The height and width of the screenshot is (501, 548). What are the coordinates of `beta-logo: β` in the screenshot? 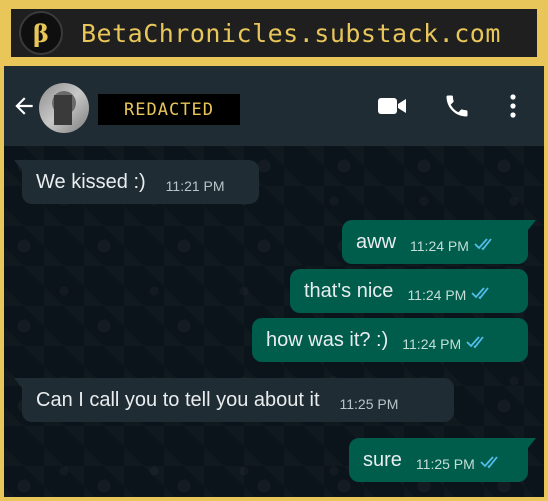 It's located at (41, 33).